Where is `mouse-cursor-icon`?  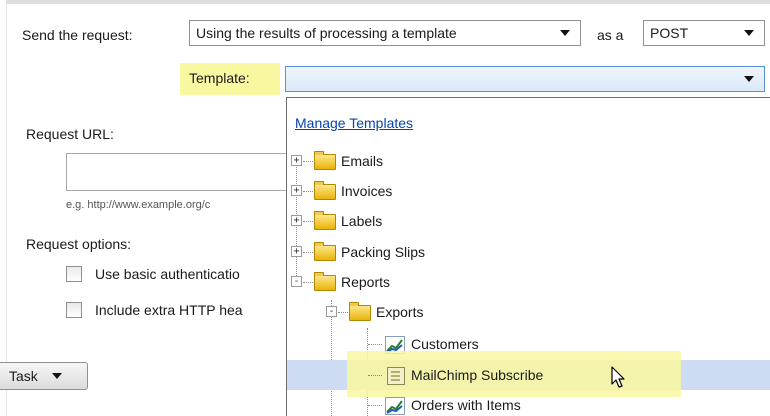 mouse-cursor-icon is located at coordinates (618, 377).